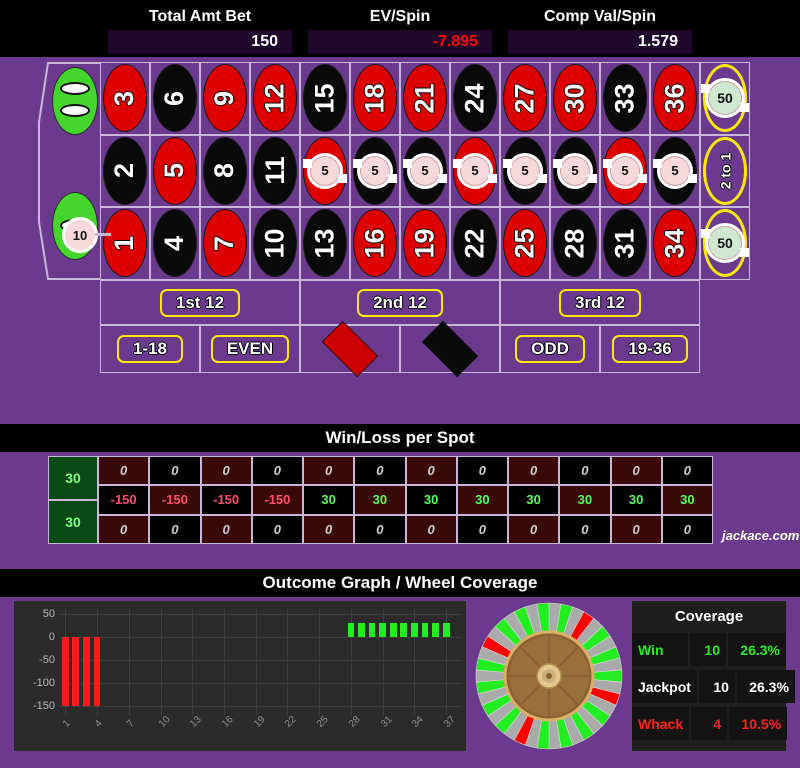 This screenshot has width=800, height=768. I want to click on x-axis-tick-label: 28, so click(354, 722).